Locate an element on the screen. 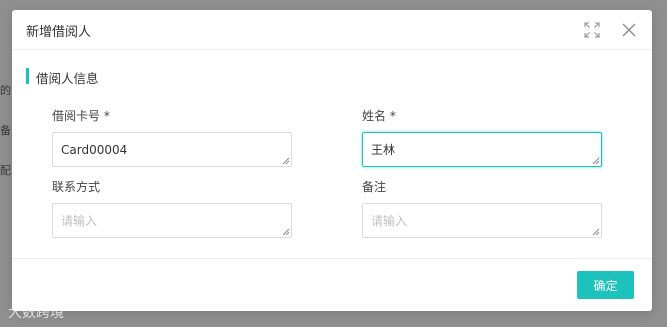  confirm-button: 确定 is located at coordinates (605, 285).